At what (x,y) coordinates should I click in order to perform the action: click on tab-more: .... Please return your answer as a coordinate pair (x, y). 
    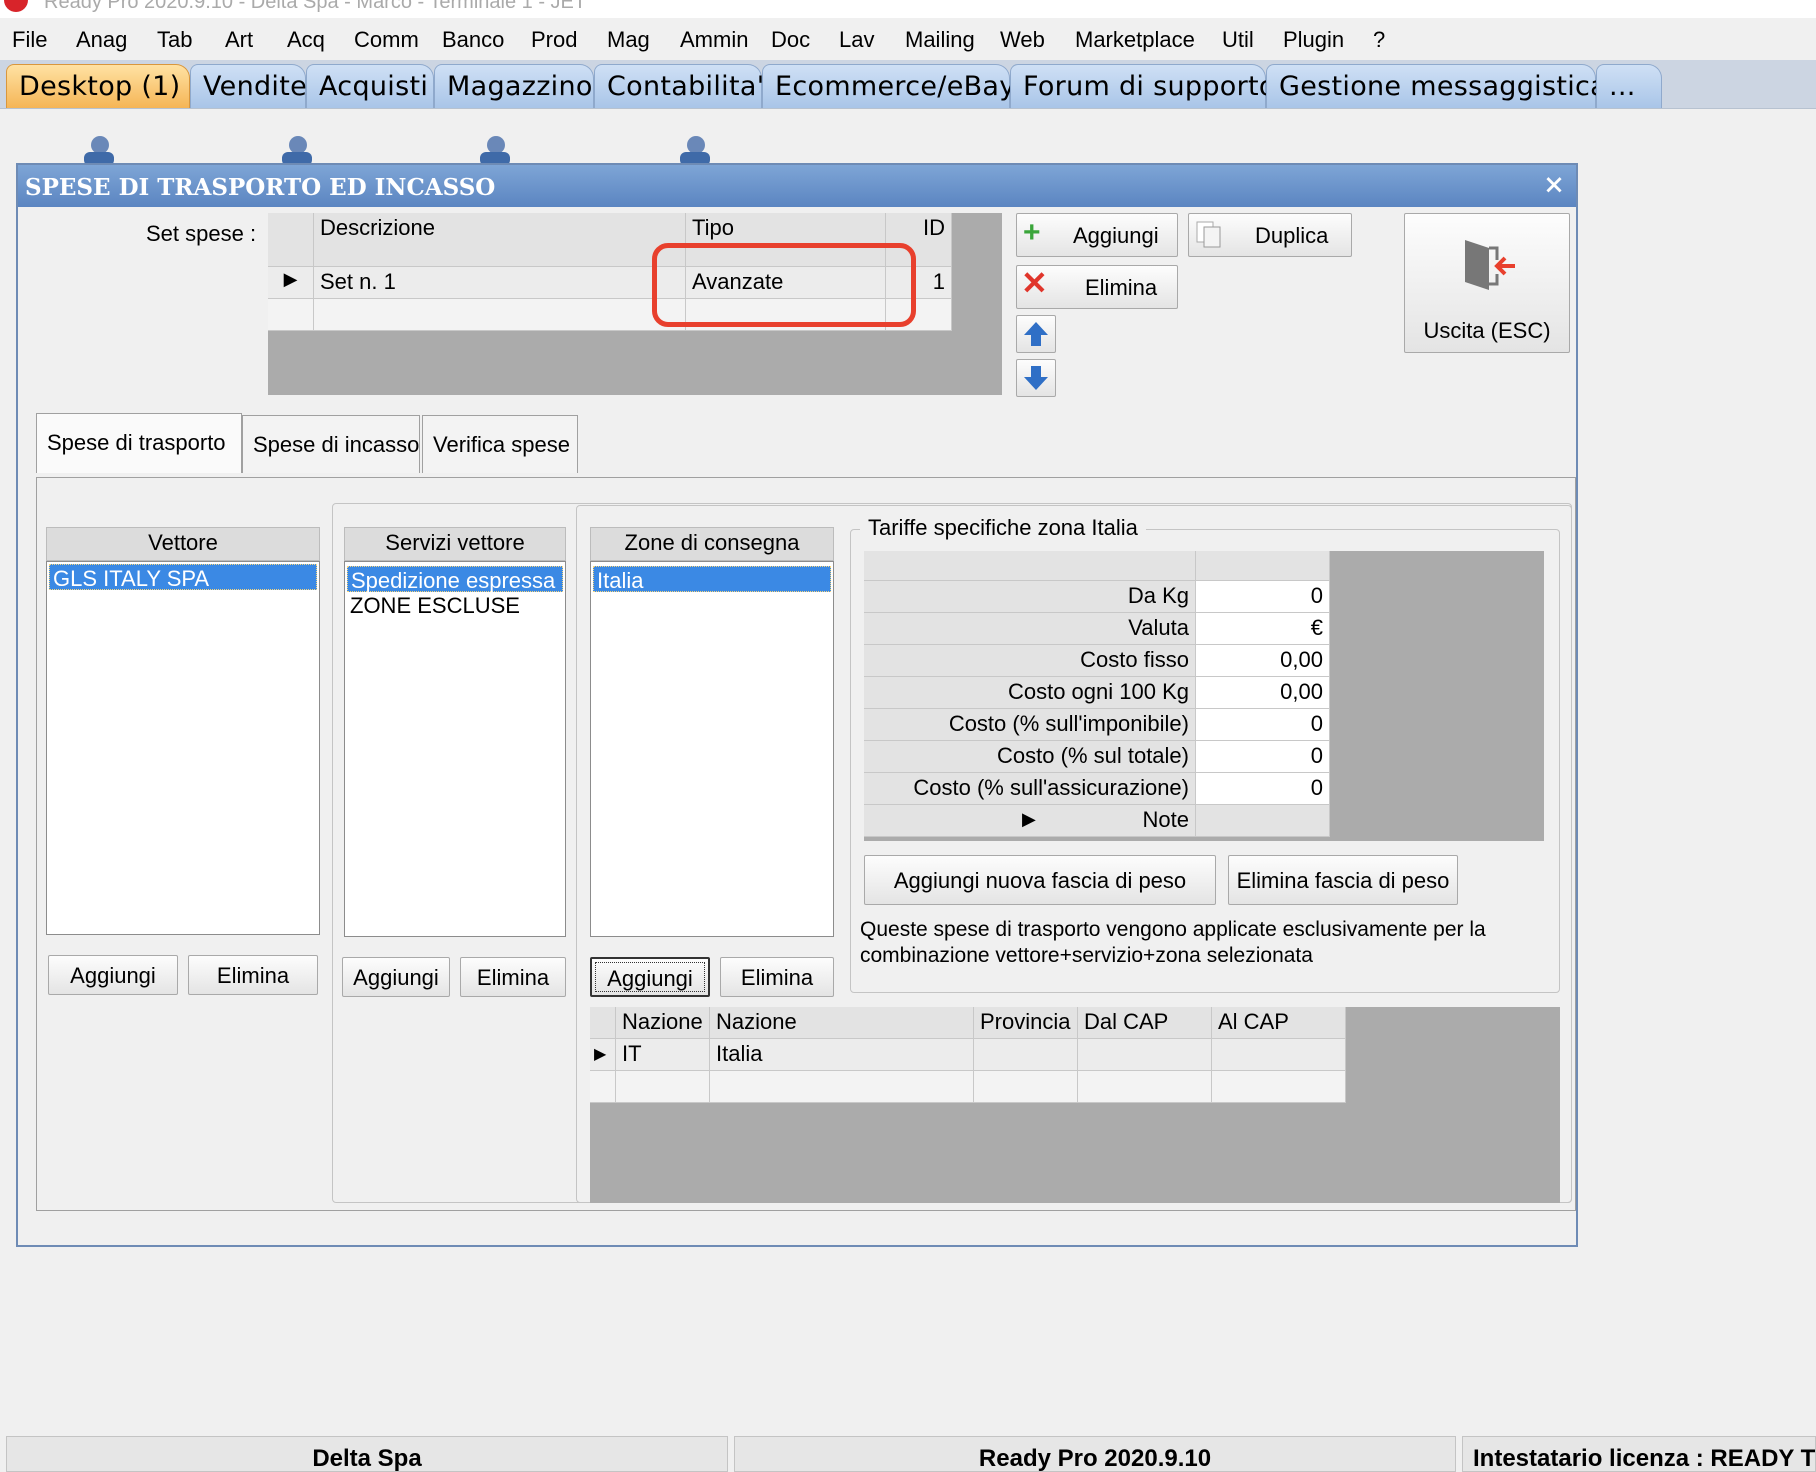
    Looking at the image, I should click on (1629, 86).